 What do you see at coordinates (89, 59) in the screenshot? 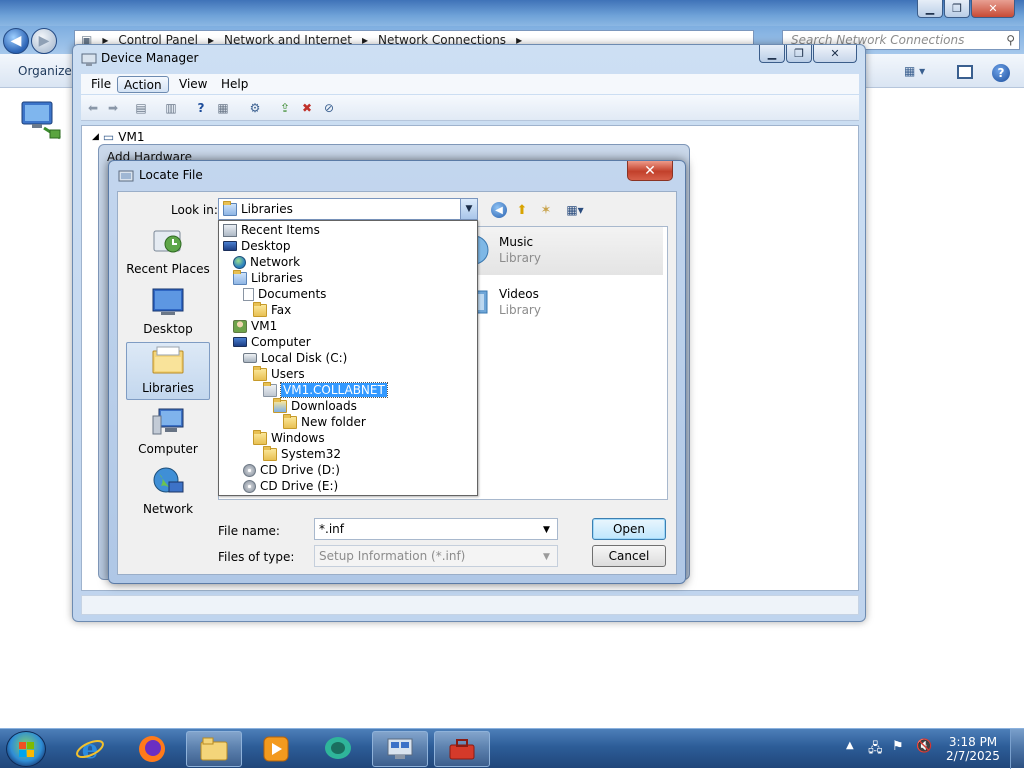
I see `device-manager-icon` at bounding box center [89, 59].